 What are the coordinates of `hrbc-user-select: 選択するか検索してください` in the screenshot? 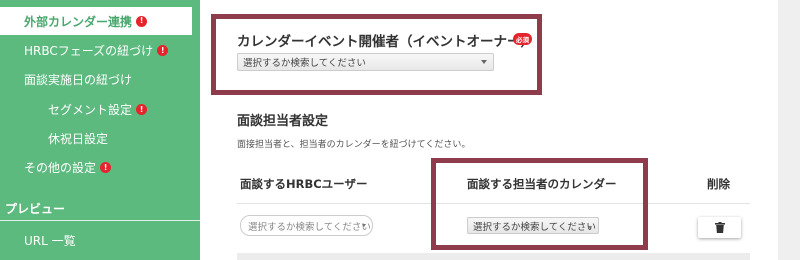 It's located at (306, 225).